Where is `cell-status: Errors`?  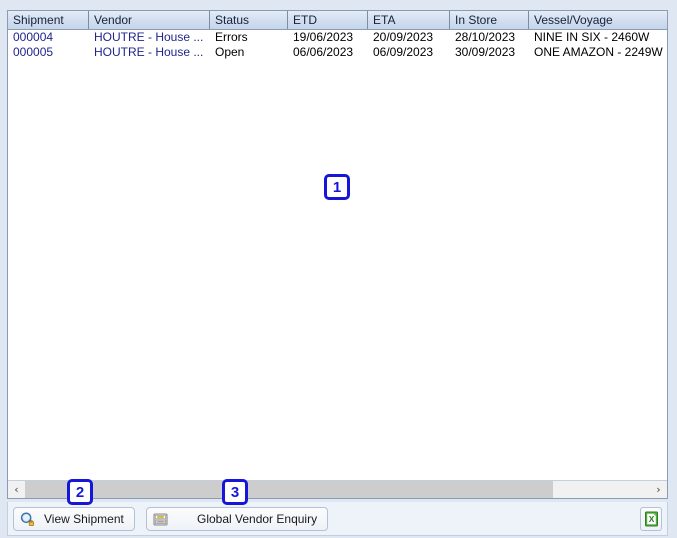
cell-status: Errors is located at coordinates (231, 37).